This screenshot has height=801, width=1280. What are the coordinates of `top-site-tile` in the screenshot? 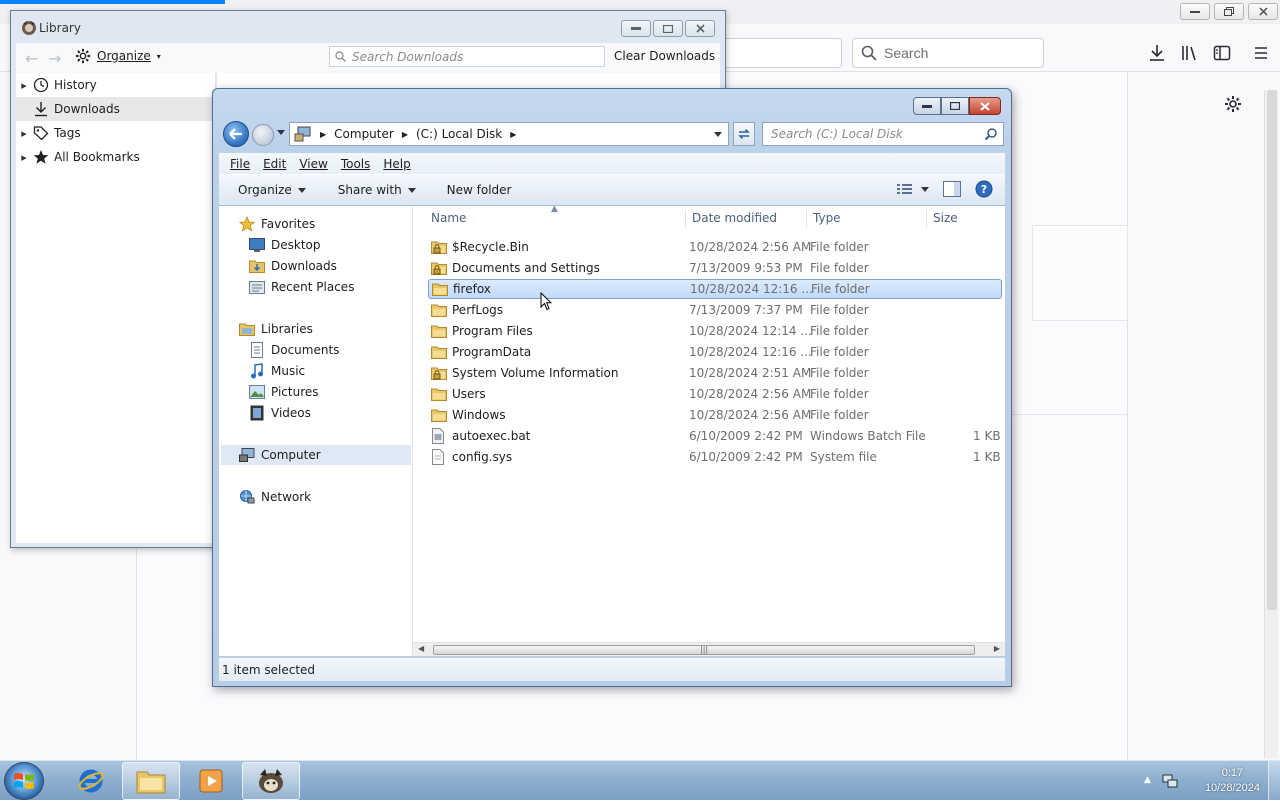 It's located at (1080, 273).